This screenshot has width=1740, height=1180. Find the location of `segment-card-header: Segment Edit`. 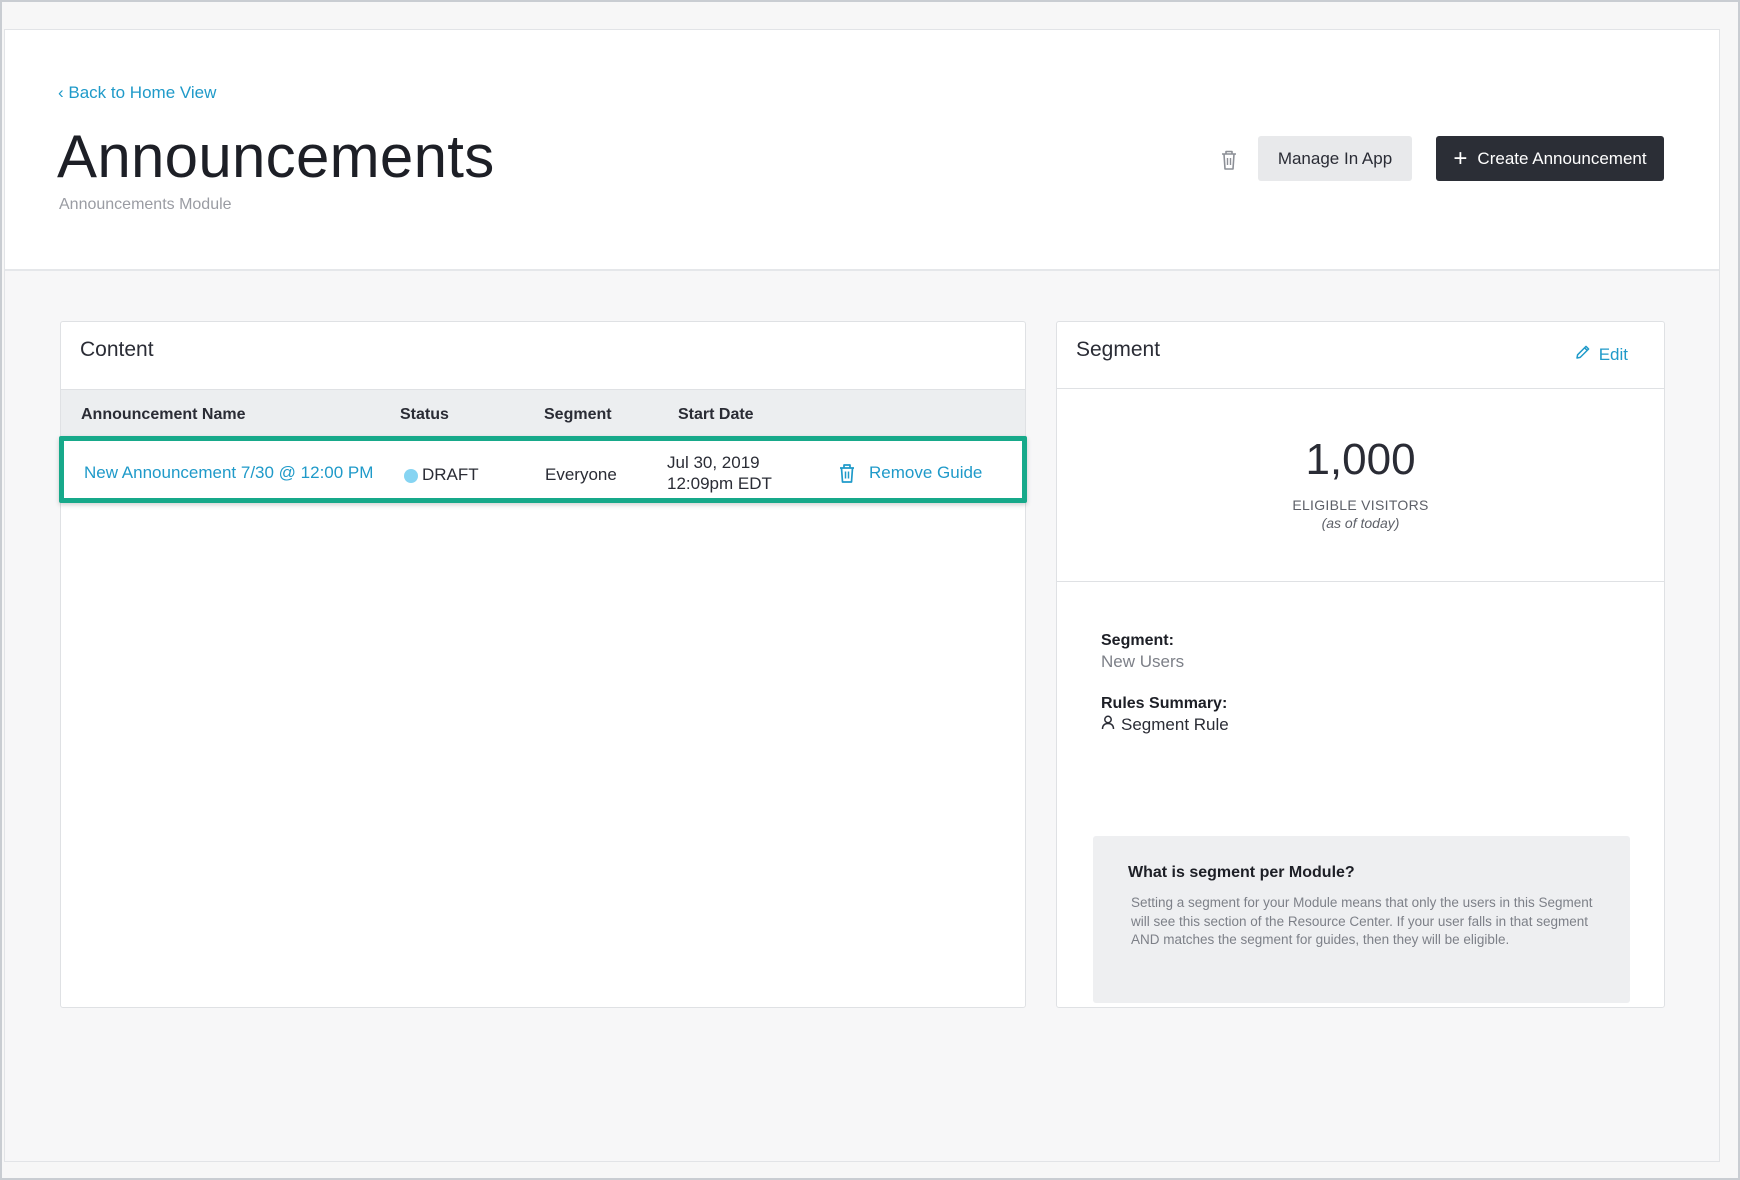

segment-card-header: Segment Edit is located at coordinates (1360, 355).